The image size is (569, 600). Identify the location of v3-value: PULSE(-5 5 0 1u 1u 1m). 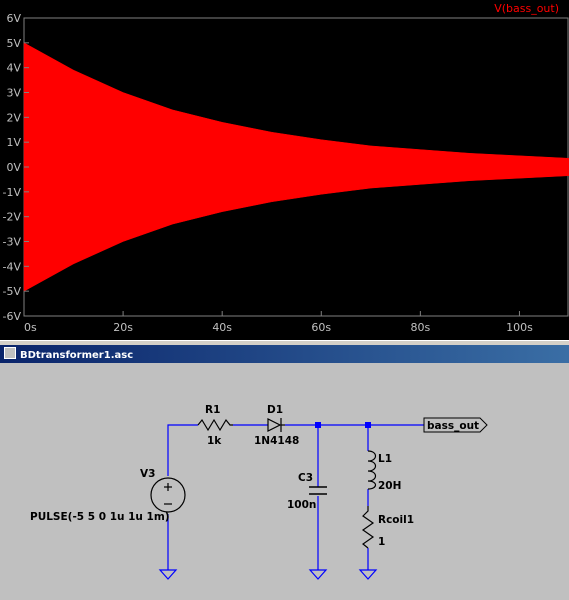
(100, 517).